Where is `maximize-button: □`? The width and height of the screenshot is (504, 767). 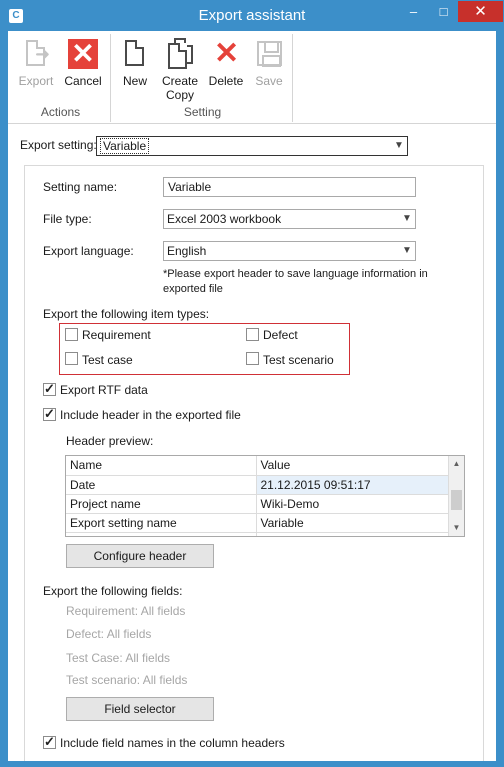 maximize-button: □ is located at coordinates (443, 11).